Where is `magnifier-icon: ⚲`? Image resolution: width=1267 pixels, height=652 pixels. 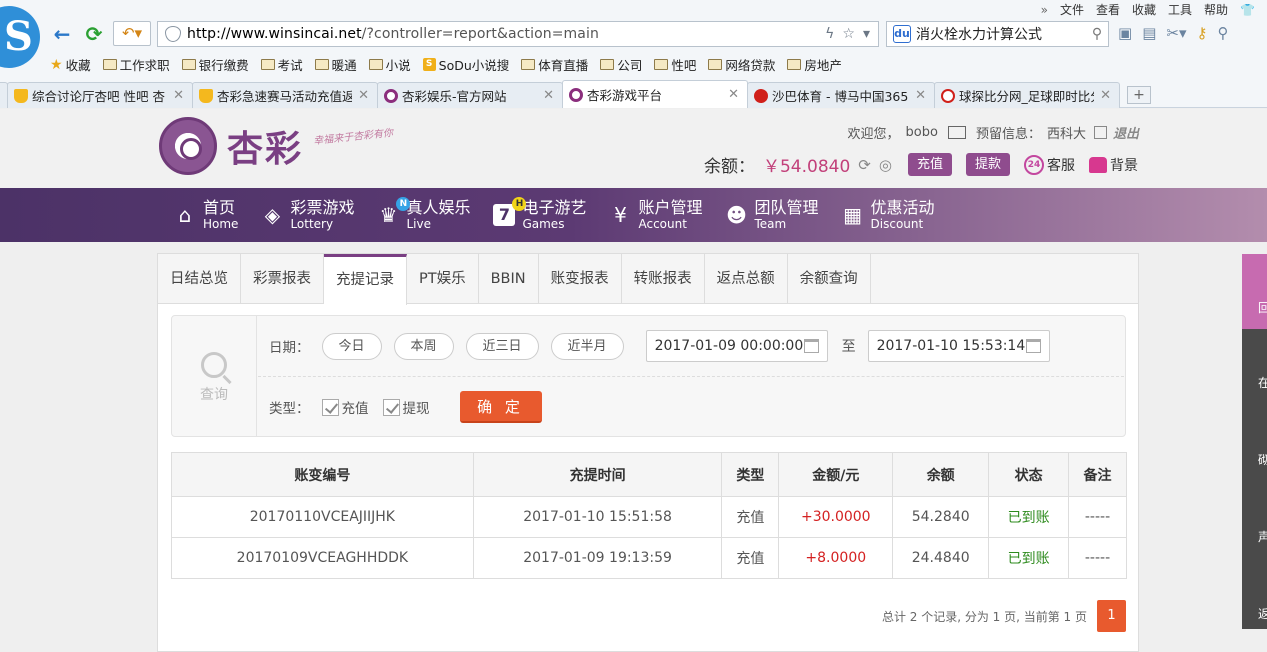 magnifier-icon: ⚲ is located at coordinates (1222, 33).